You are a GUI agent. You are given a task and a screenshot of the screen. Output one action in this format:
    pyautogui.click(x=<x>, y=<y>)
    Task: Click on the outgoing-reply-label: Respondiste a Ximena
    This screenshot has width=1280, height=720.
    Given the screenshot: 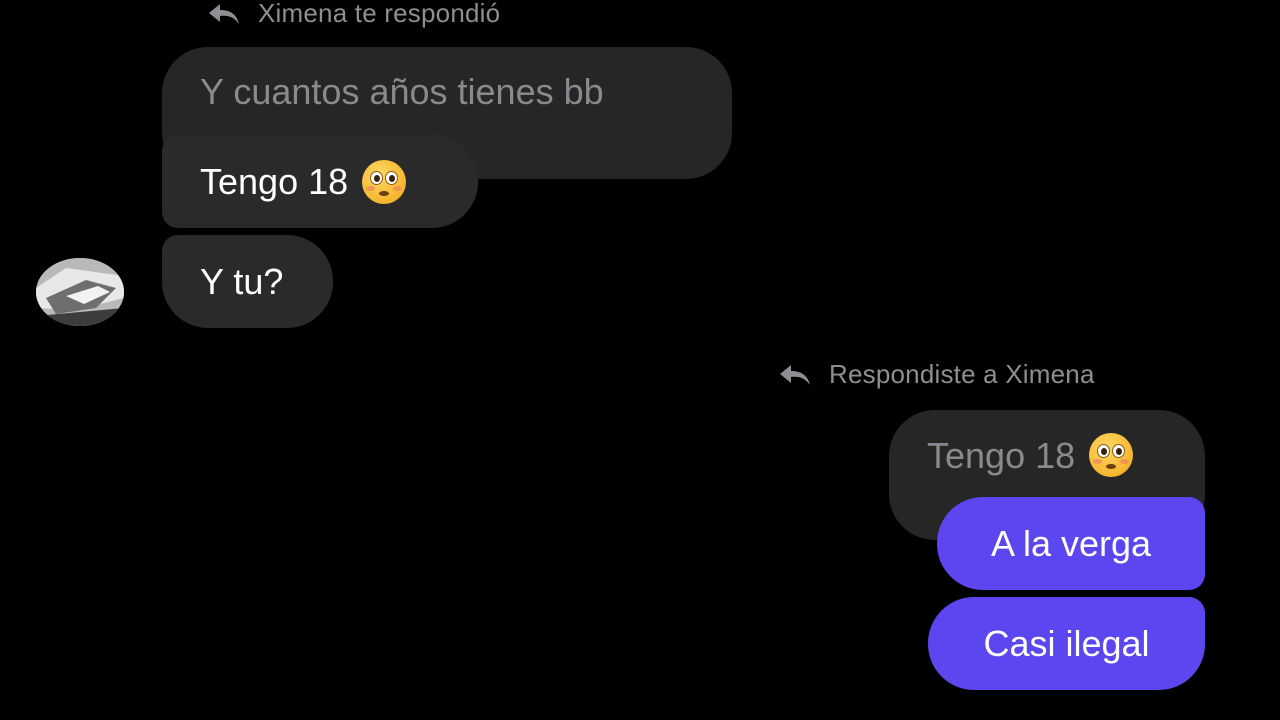 What is the action you would take?
    pyautogui.click(x=936, y=374)
    